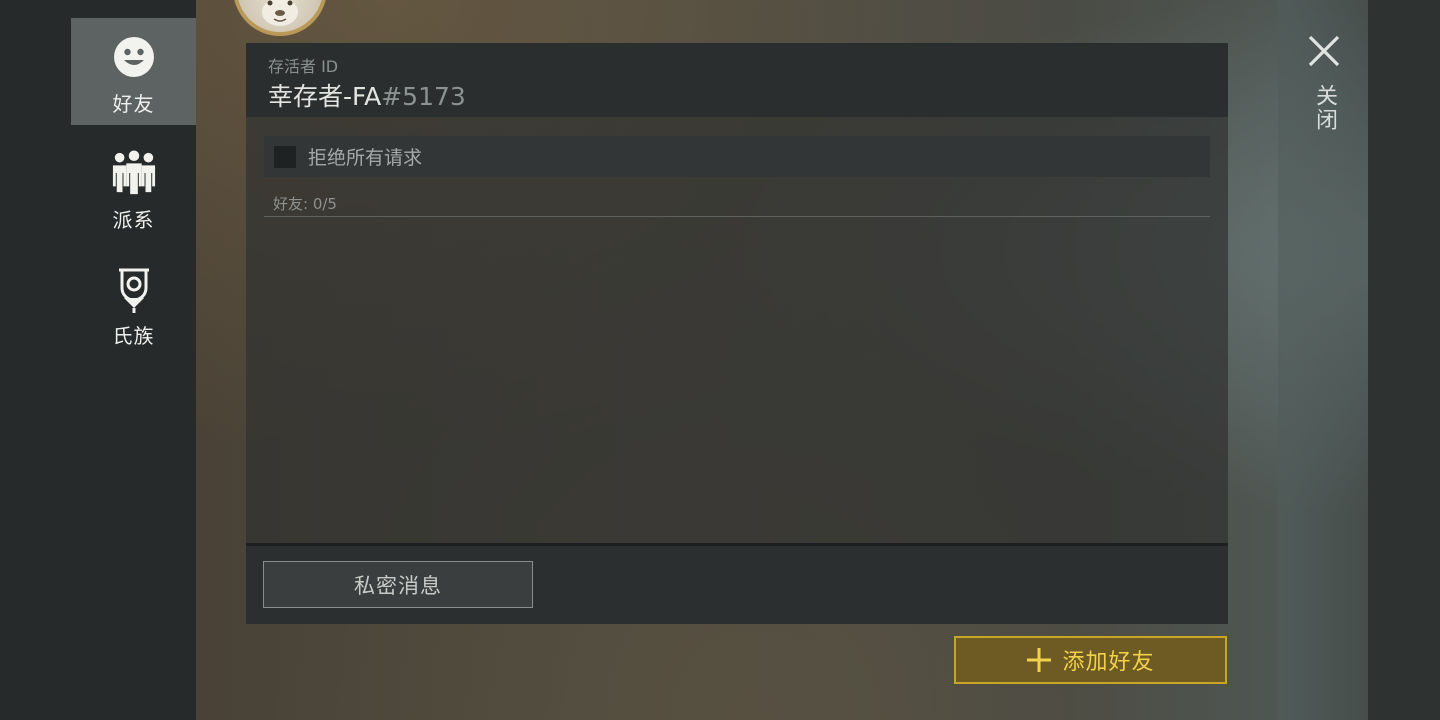  I want to click on sidebar-item-label: 氏族, so click(133, 336).